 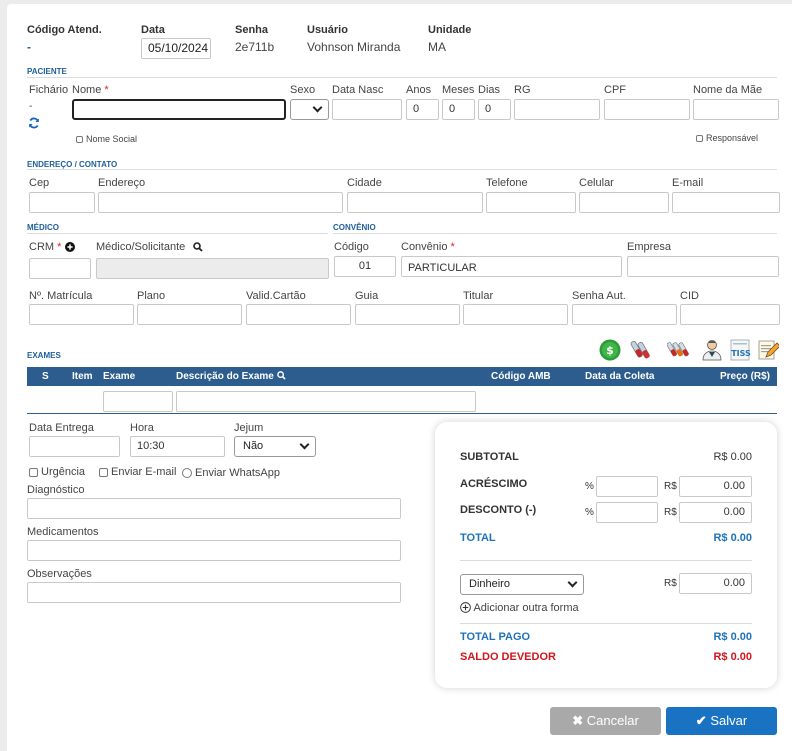 I want to click on tiss-icon: TISS, so click(x=741, y=350).